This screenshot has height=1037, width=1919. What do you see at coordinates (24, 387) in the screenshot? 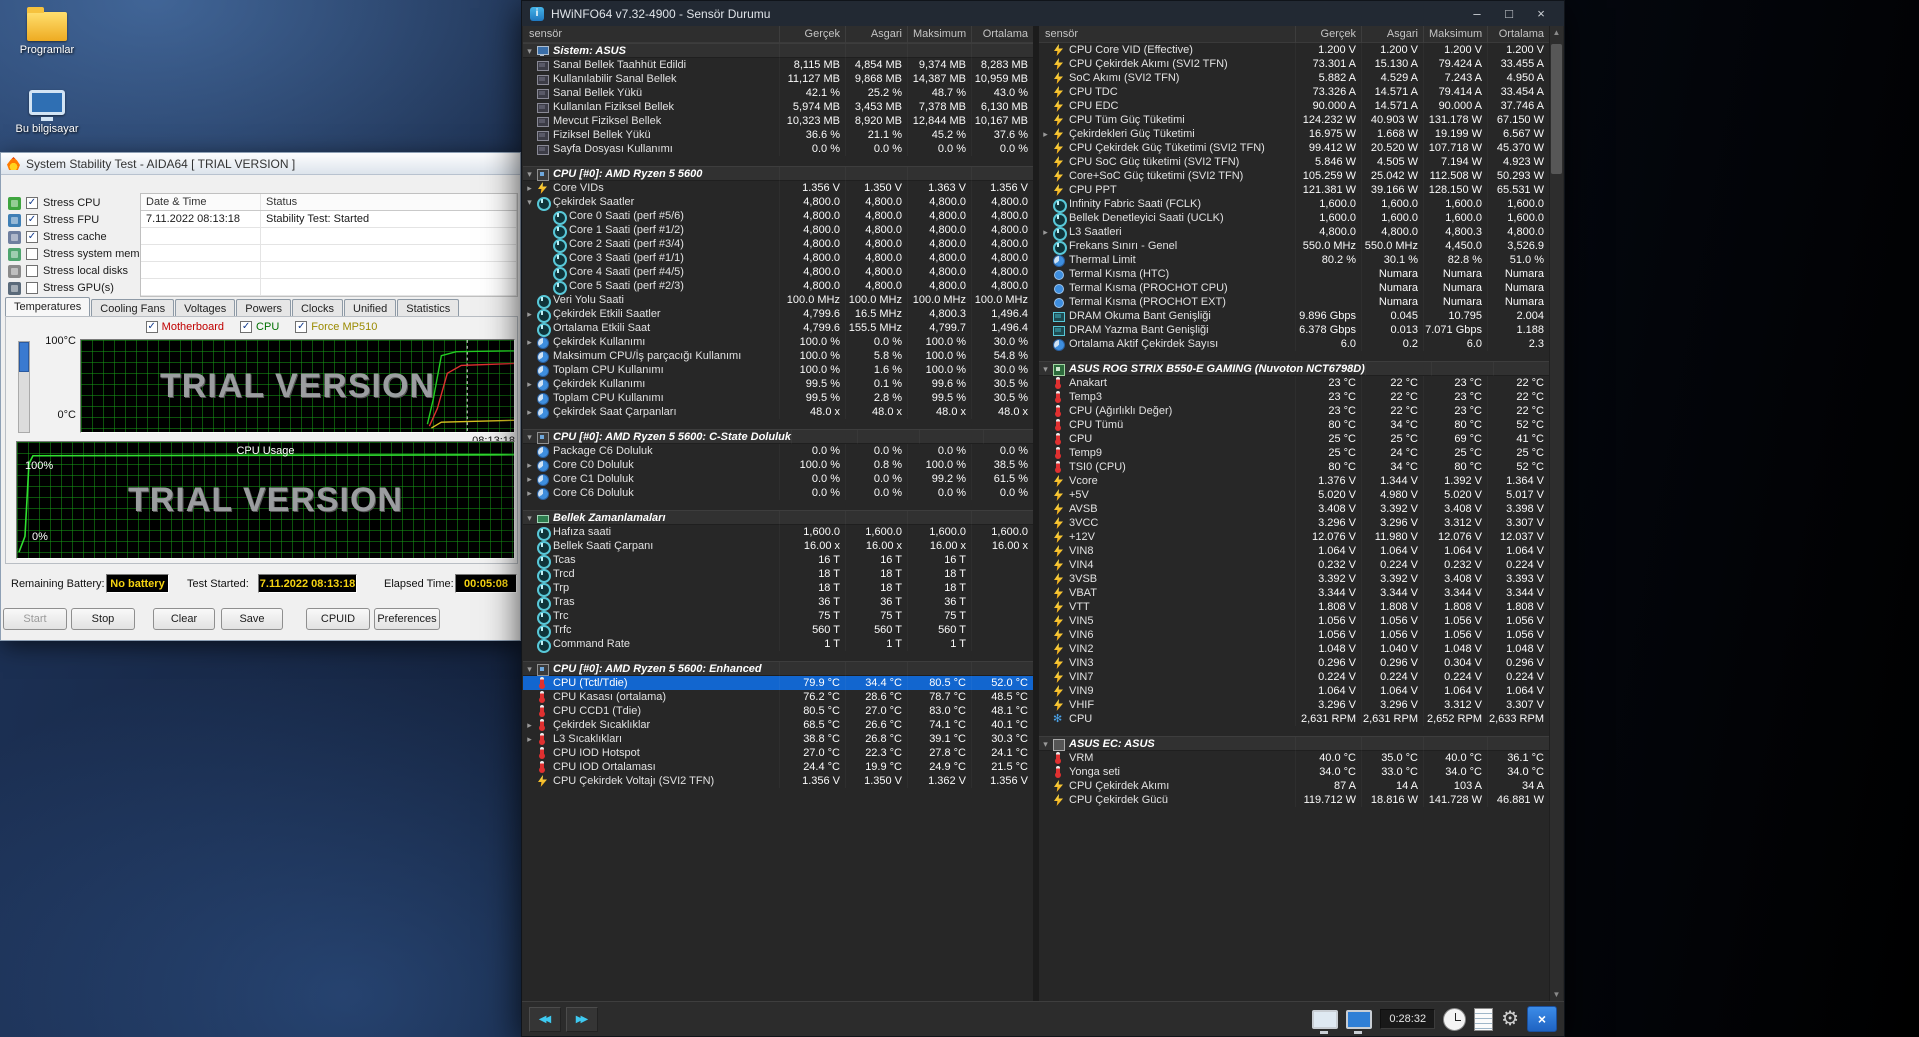
I see `graph-vertical-scrollbar` at bounding box center [24, 387].